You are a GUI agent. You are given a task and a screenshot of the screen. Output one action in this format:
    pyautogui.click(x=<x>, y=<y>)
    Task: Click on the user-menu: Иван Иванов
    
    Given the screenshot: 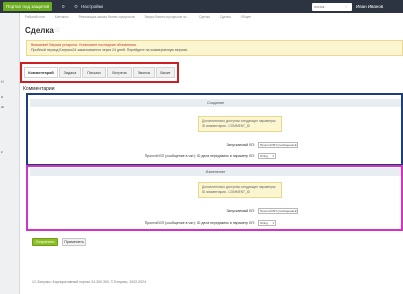 What is the action you would take?
    pyautogui.click(x=369, y=6)
    